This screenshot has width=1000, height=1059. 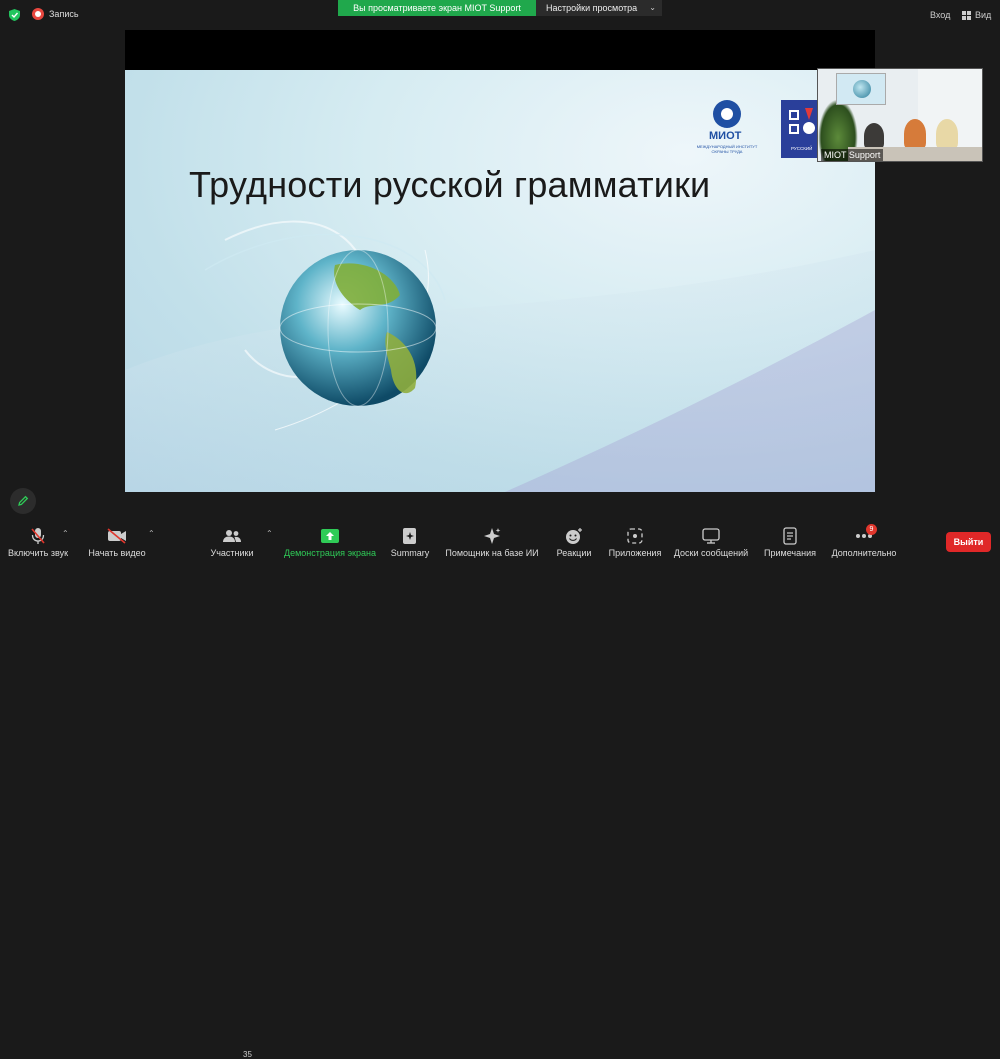 I want to click on participants-options-caret: ⌃, so click(x=269, y=533).